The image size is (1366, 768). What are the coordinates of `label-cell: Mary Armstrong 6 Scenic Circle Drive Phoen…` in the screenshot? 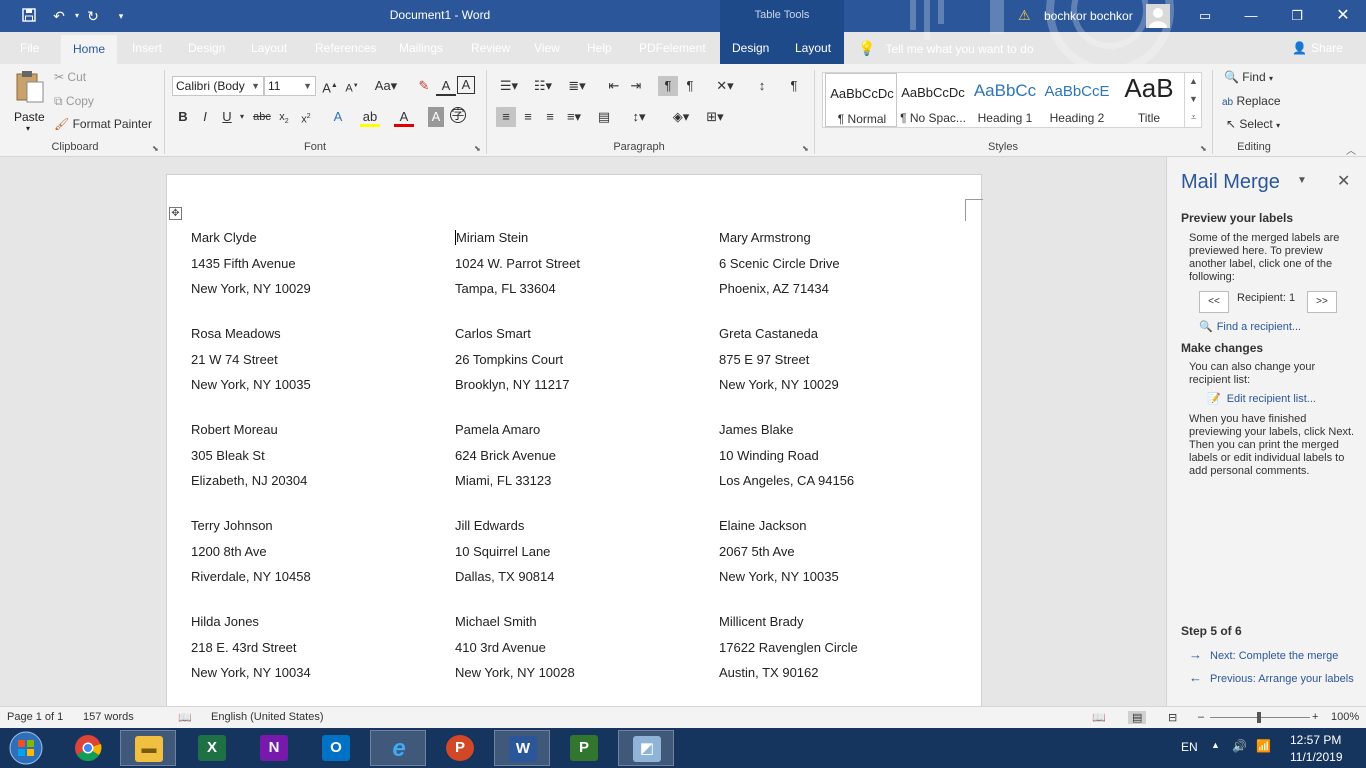 It's located at (839, 268).